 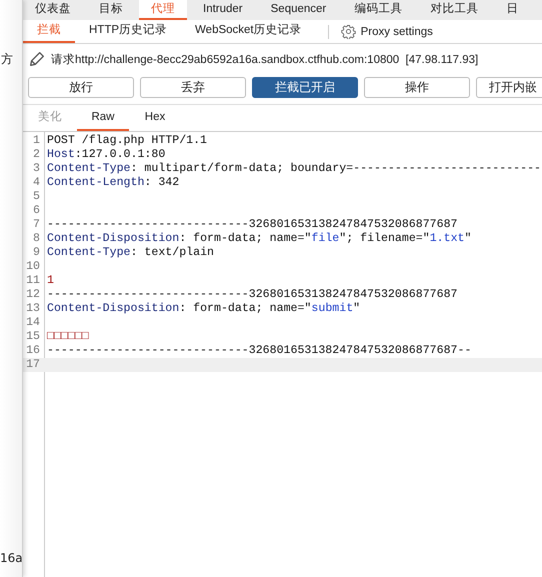 What do you see at coordinates (454, 10) in the screenshot?
I see `tab: 对比工具` at bounding box center [454, 10].